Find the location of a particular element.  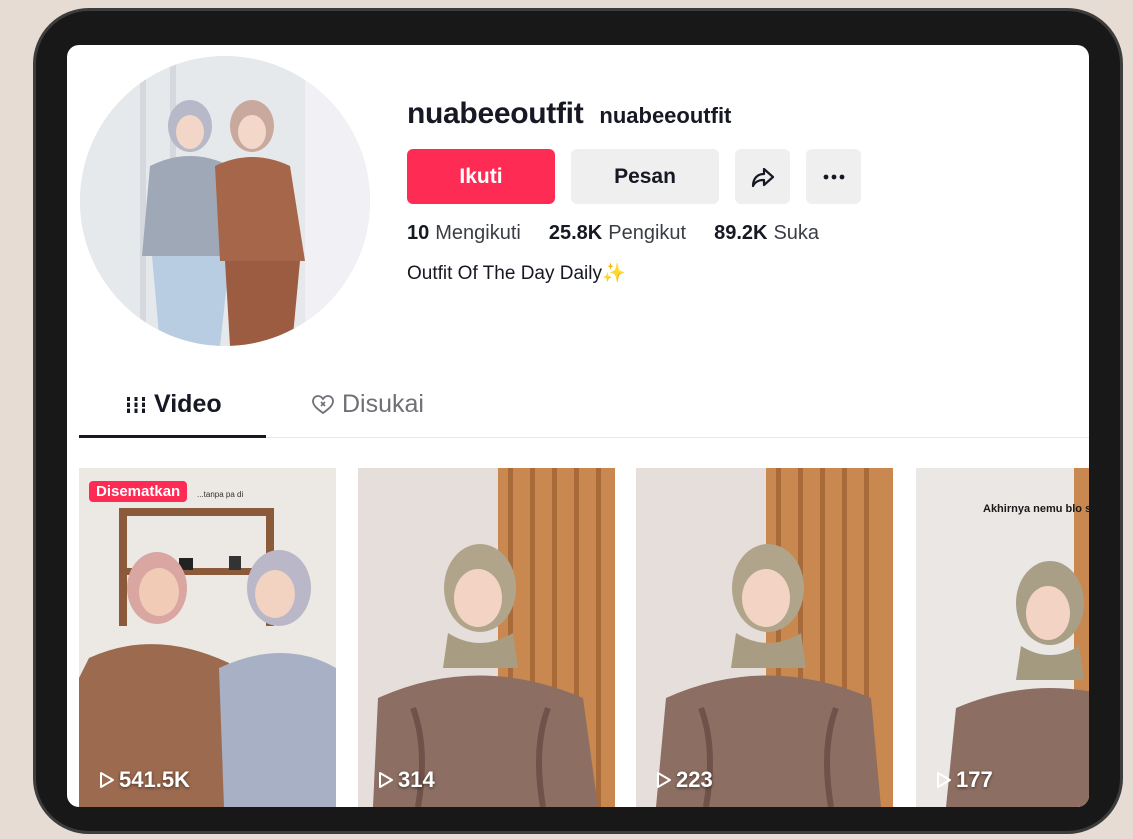

video-caption: Akhirnya nemu blo secantik ini is located at coordinates (1036, 509).